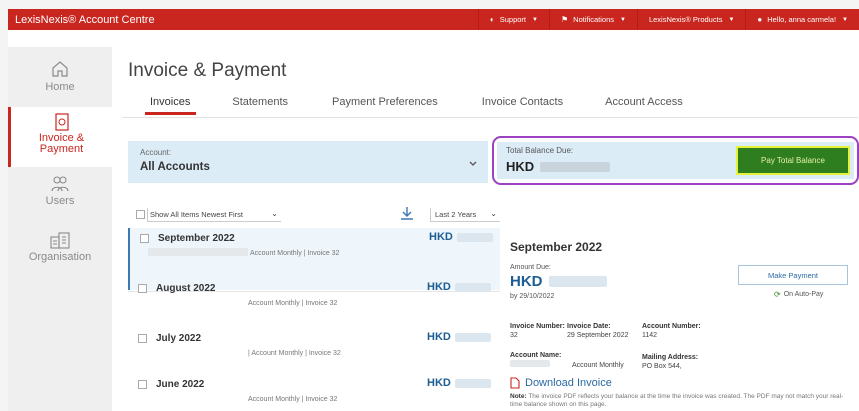 The height and width of the screenshot is (411, 859). I want to click on products-menu: LexisNexis® Products ▼, so click(690, 19).